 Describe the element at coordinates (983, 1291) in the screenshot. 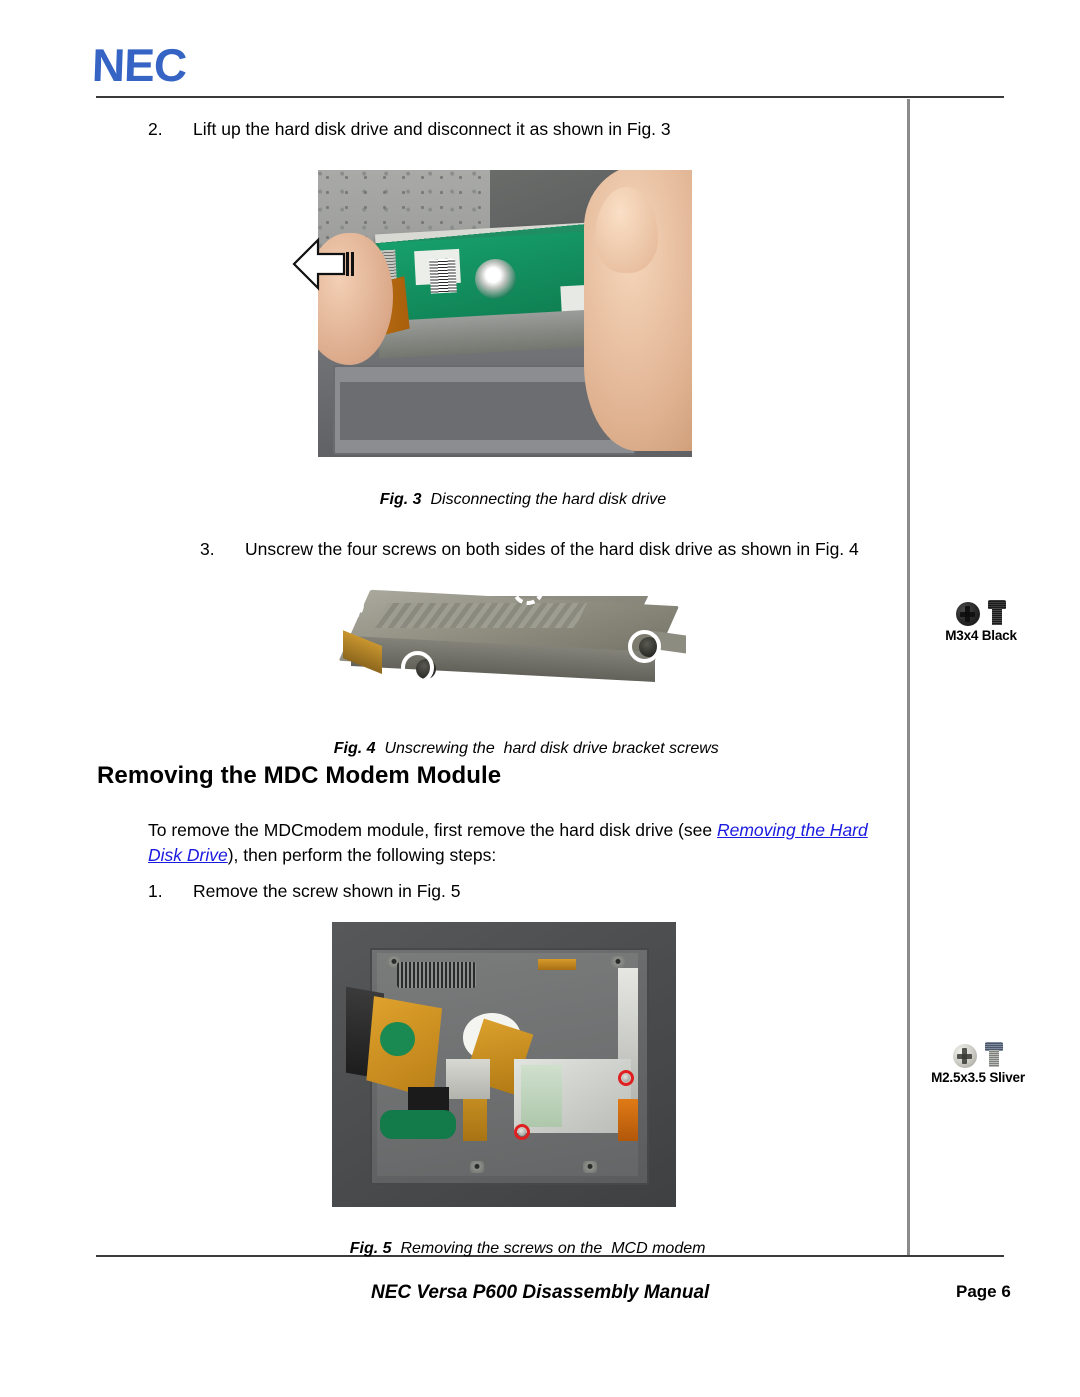

I see `footer-page-number: Page 6` at that location.